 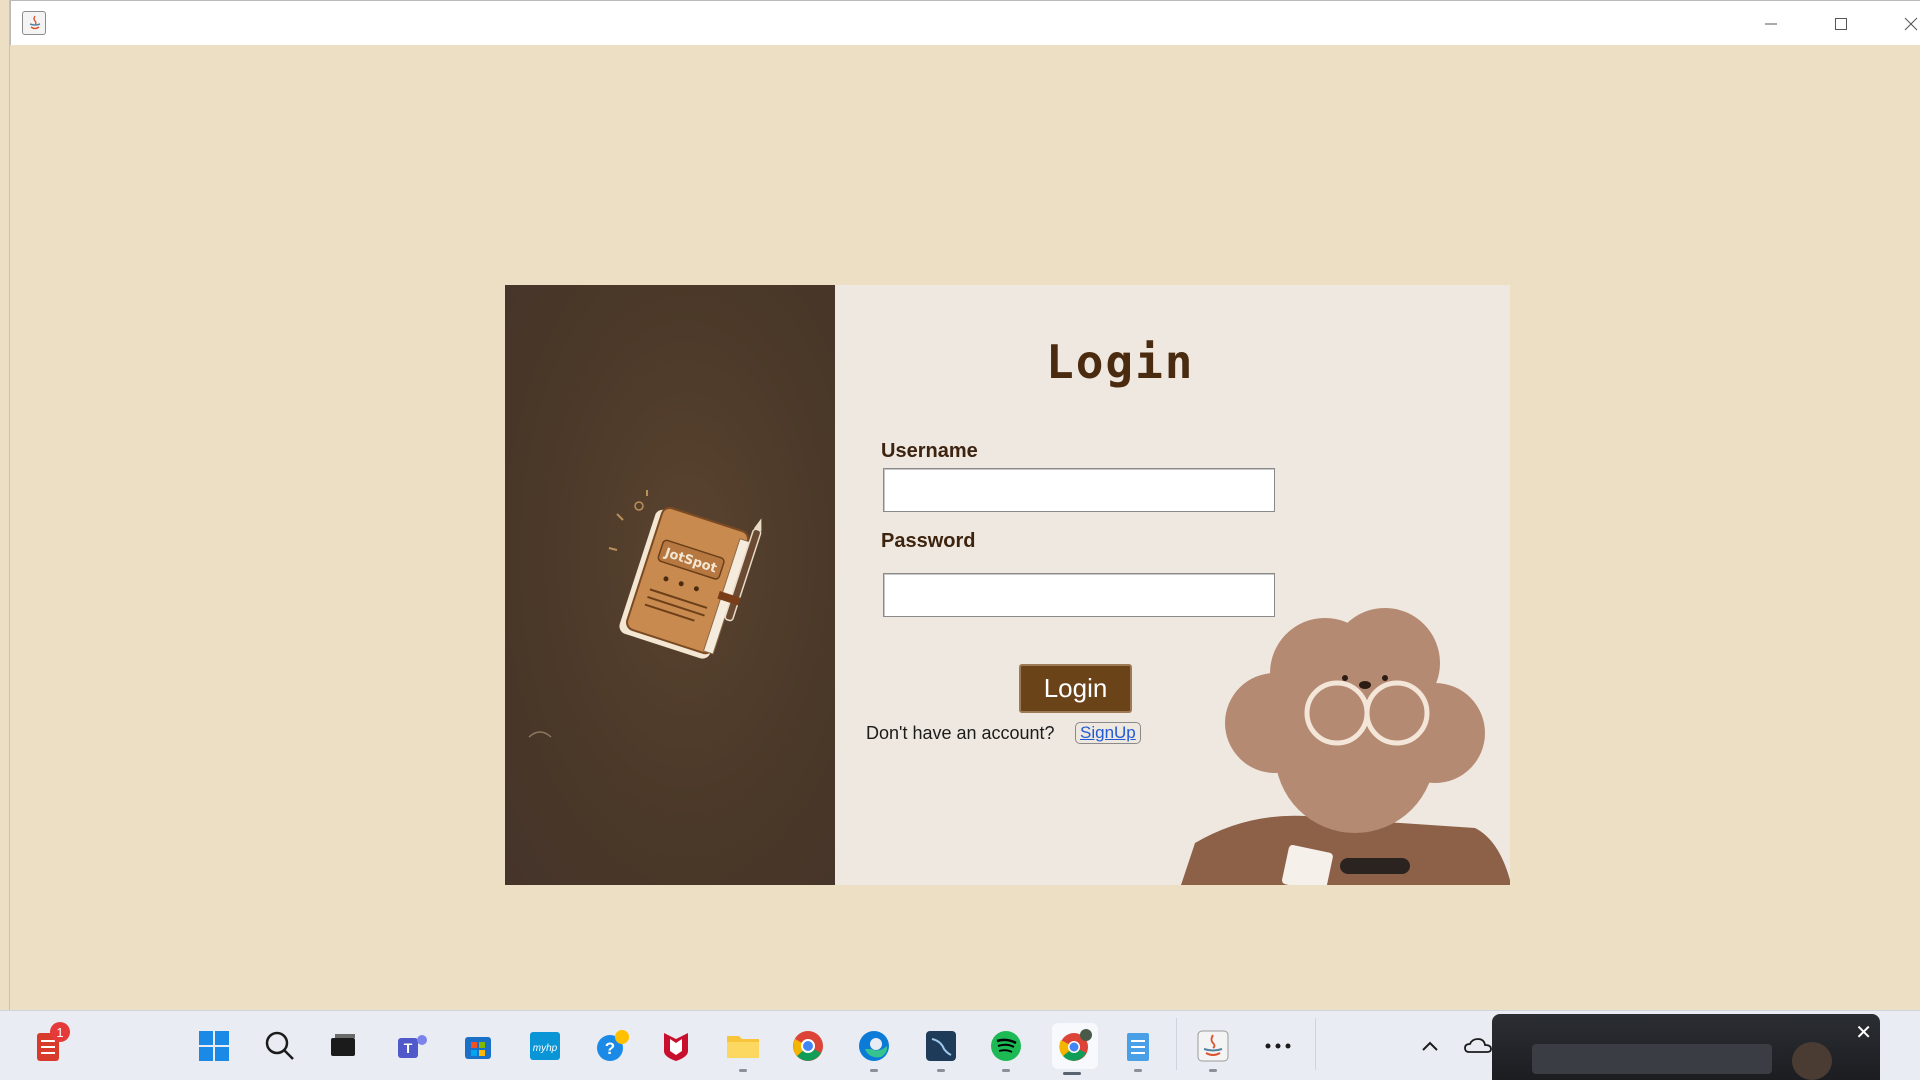 I want to click on svg-text: T, so click(x=408, y=1048).